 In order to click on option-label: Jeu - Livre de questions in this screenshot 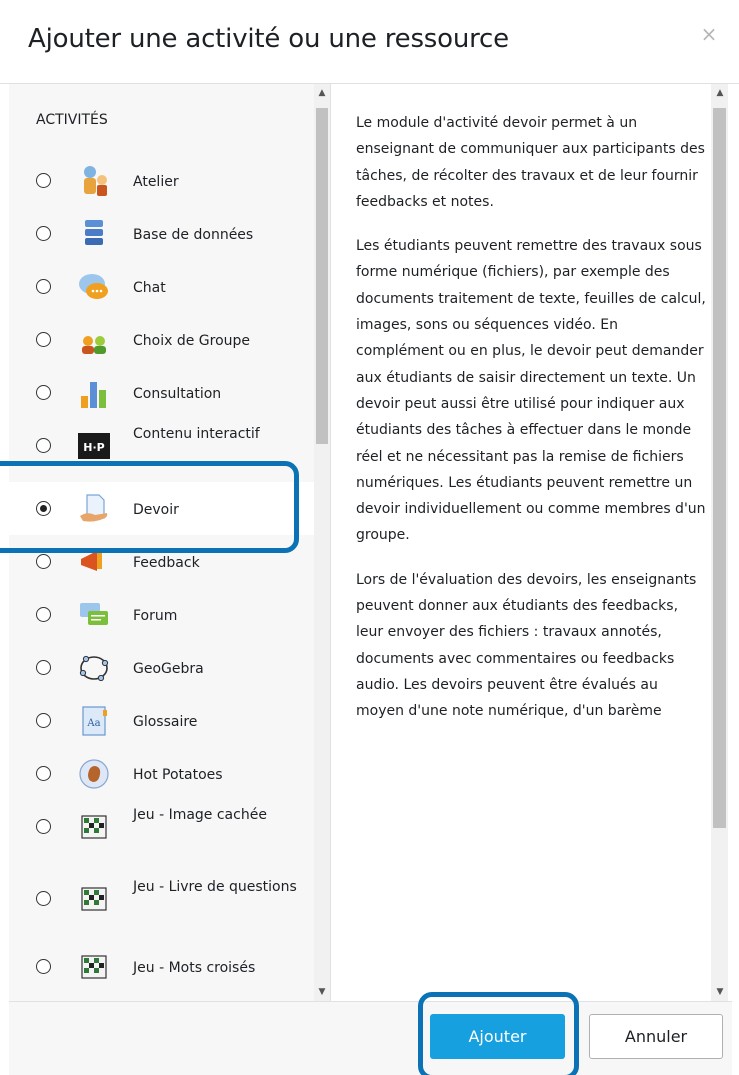, I will do `click(215, 887)`.